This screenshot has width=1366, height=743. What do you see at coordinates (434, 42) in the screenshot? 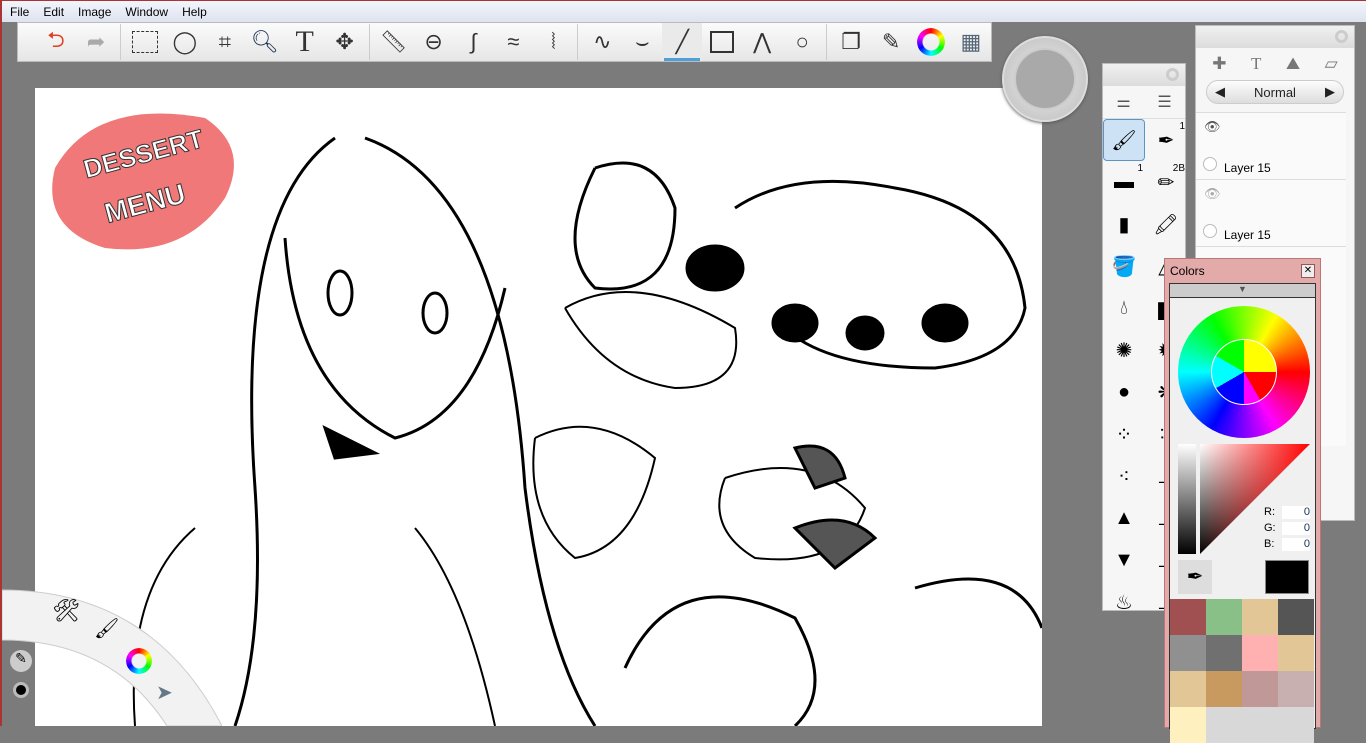
I see `ellipse-guide-icon: ⊖` at bounding box center [434, 42].